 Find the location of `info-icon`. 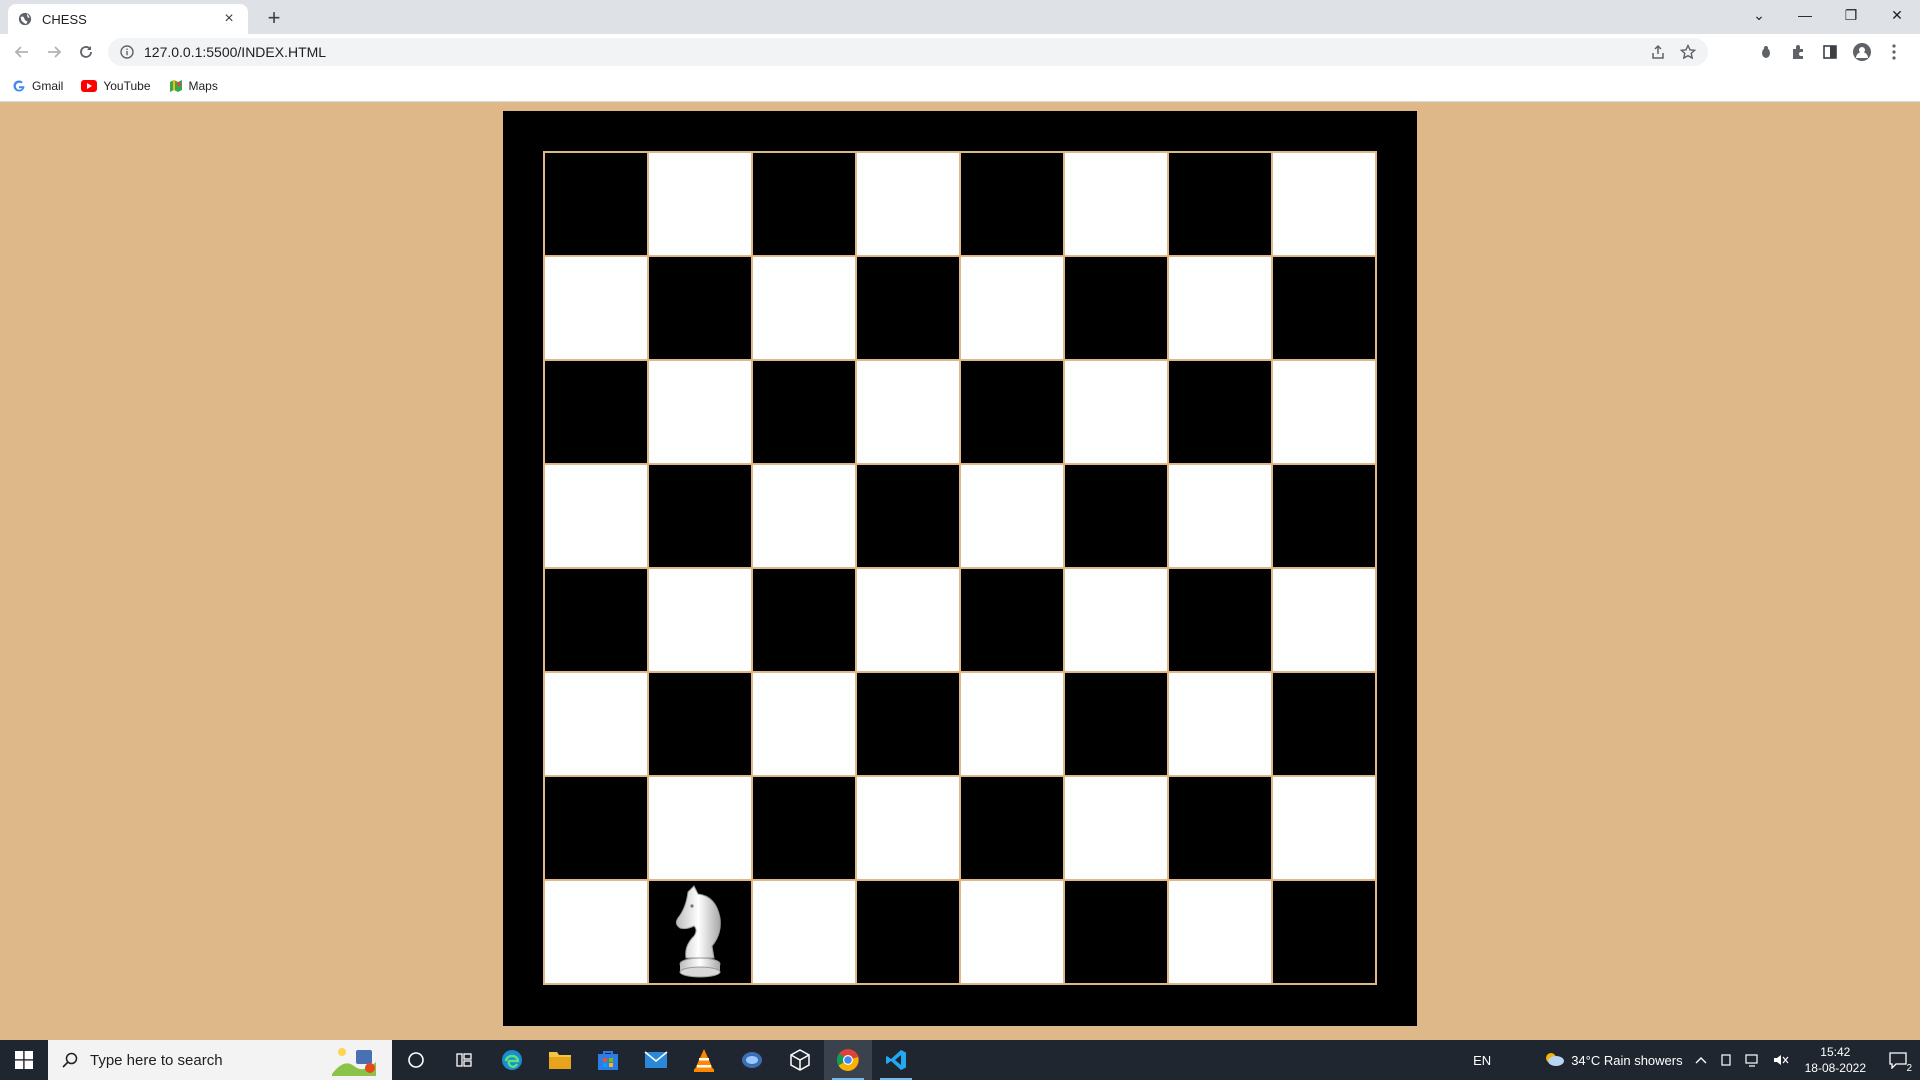

info-icon is located at coordinates (127, 52).